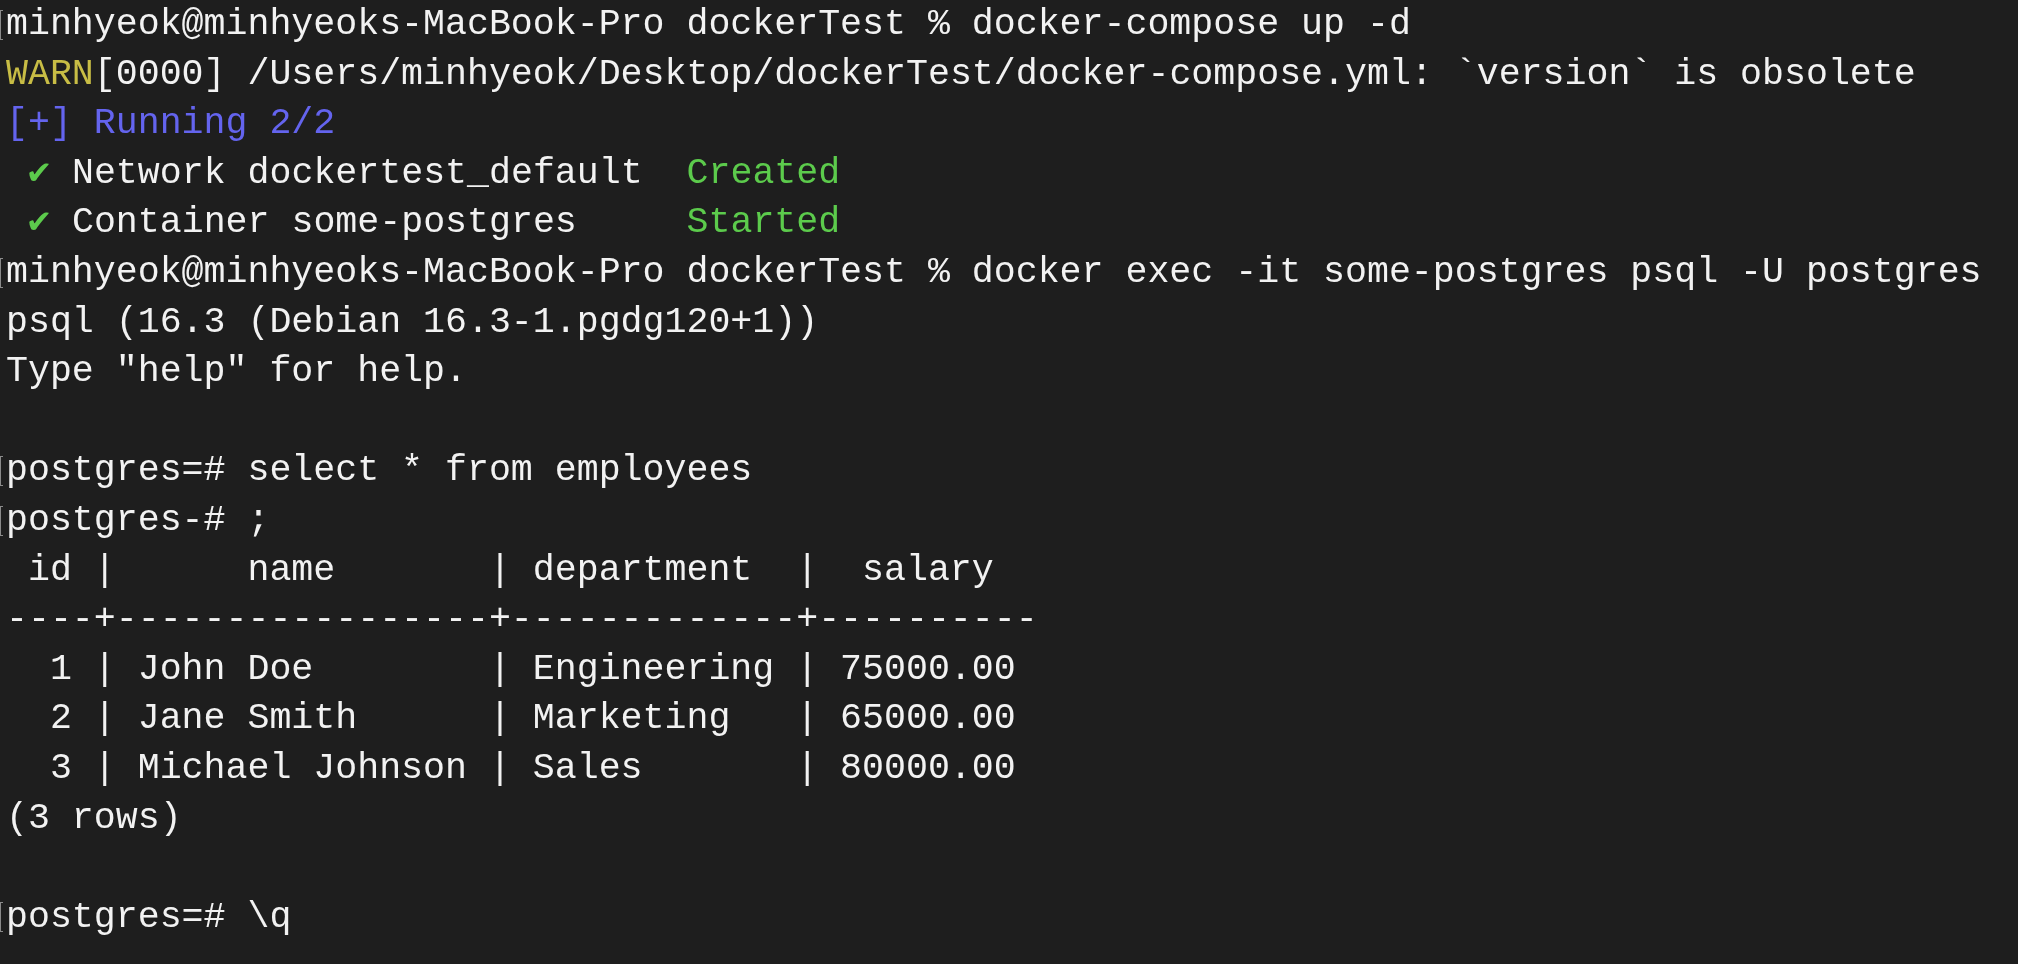 This screenshot has height=964, width=2018. I want to click on terminal-text: id | name | department | salary, so click(510, 570).